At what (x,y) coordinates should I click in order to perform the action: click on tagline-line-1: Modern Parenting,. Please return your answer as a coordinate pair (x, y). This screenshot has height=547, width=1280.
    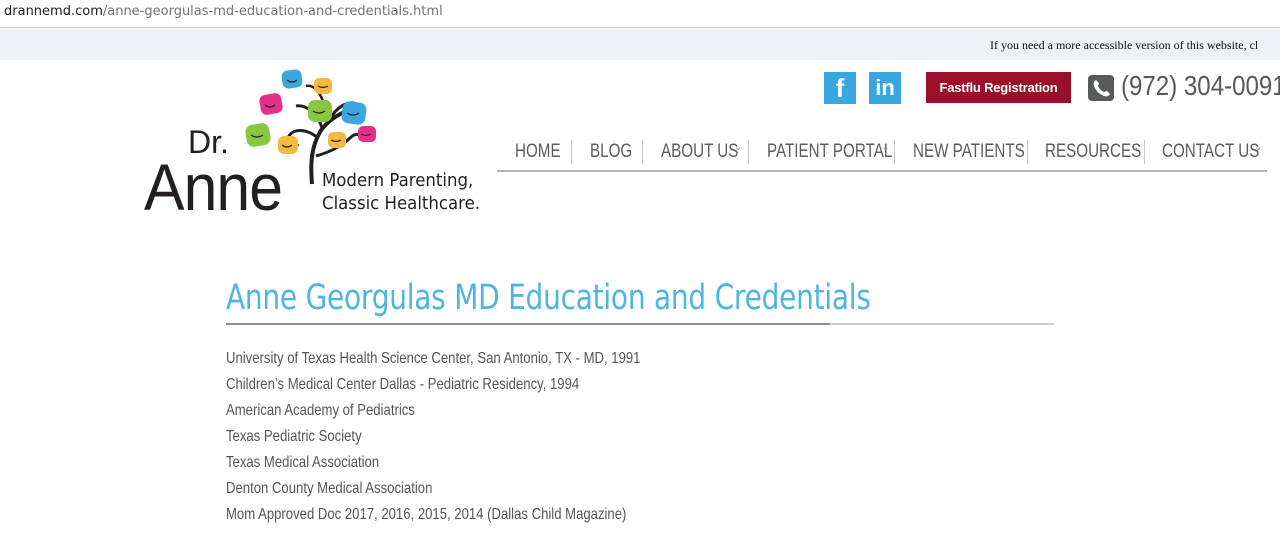
    Looking at the image, I should click on (398, 180).